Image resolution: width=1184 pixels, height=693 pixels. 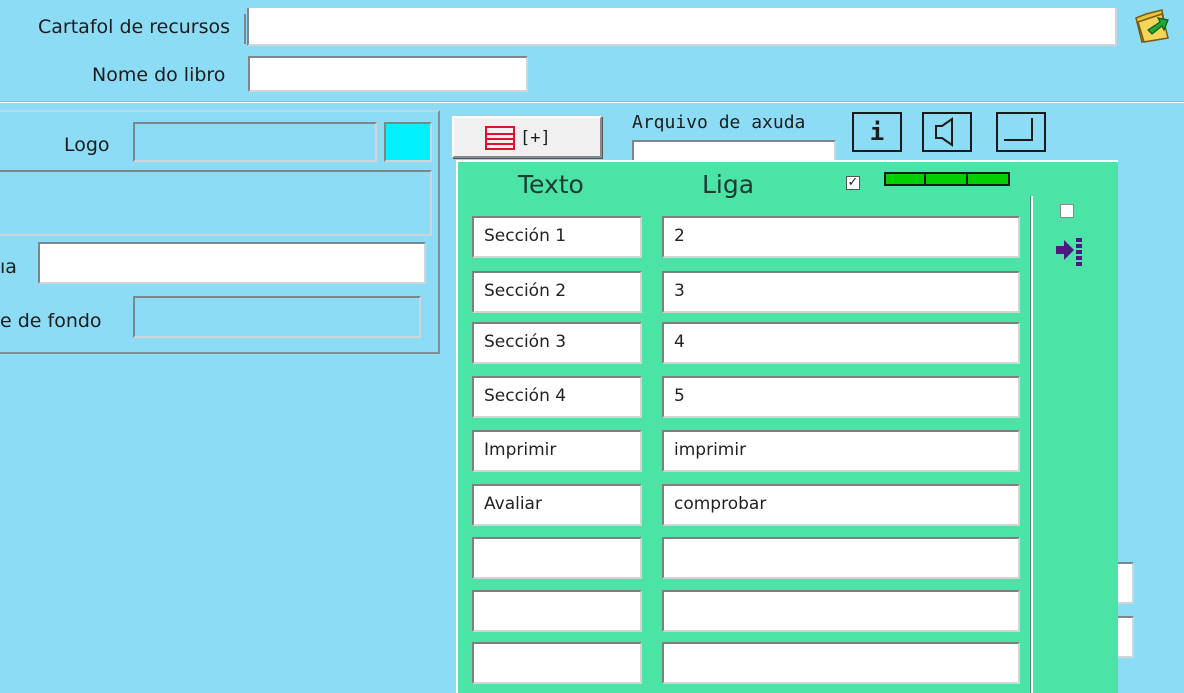 I want to click on window-button, so click(x=1021, y=132).